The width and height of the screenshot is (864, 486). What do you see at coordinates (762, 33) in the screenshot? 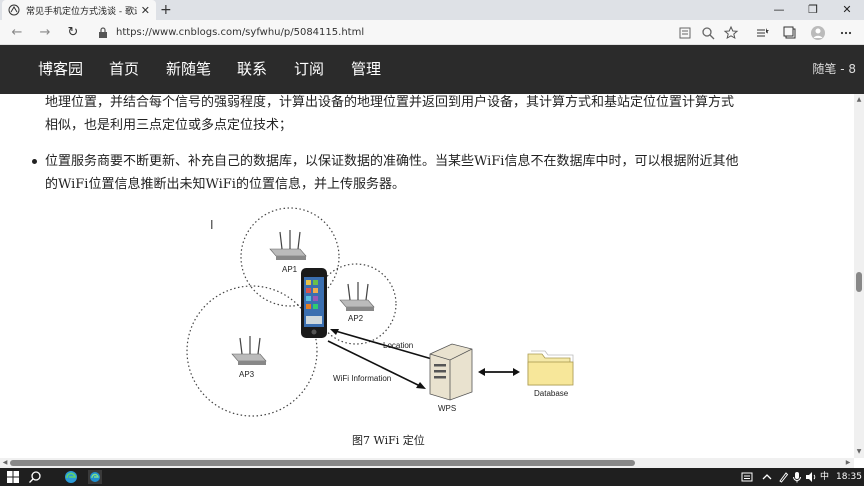
I see `favorites-list-icon` at bounding box center [762, 33].